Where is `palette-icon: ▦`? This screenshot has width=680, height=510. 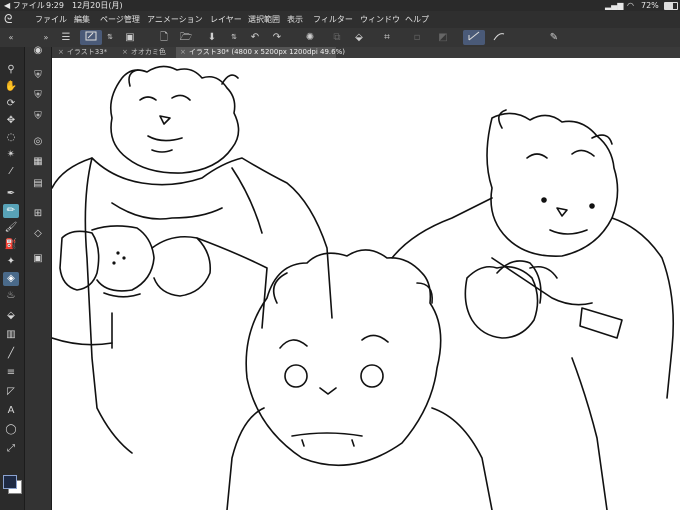 palette-icon: ▦ is located at coordinates (38, 162).